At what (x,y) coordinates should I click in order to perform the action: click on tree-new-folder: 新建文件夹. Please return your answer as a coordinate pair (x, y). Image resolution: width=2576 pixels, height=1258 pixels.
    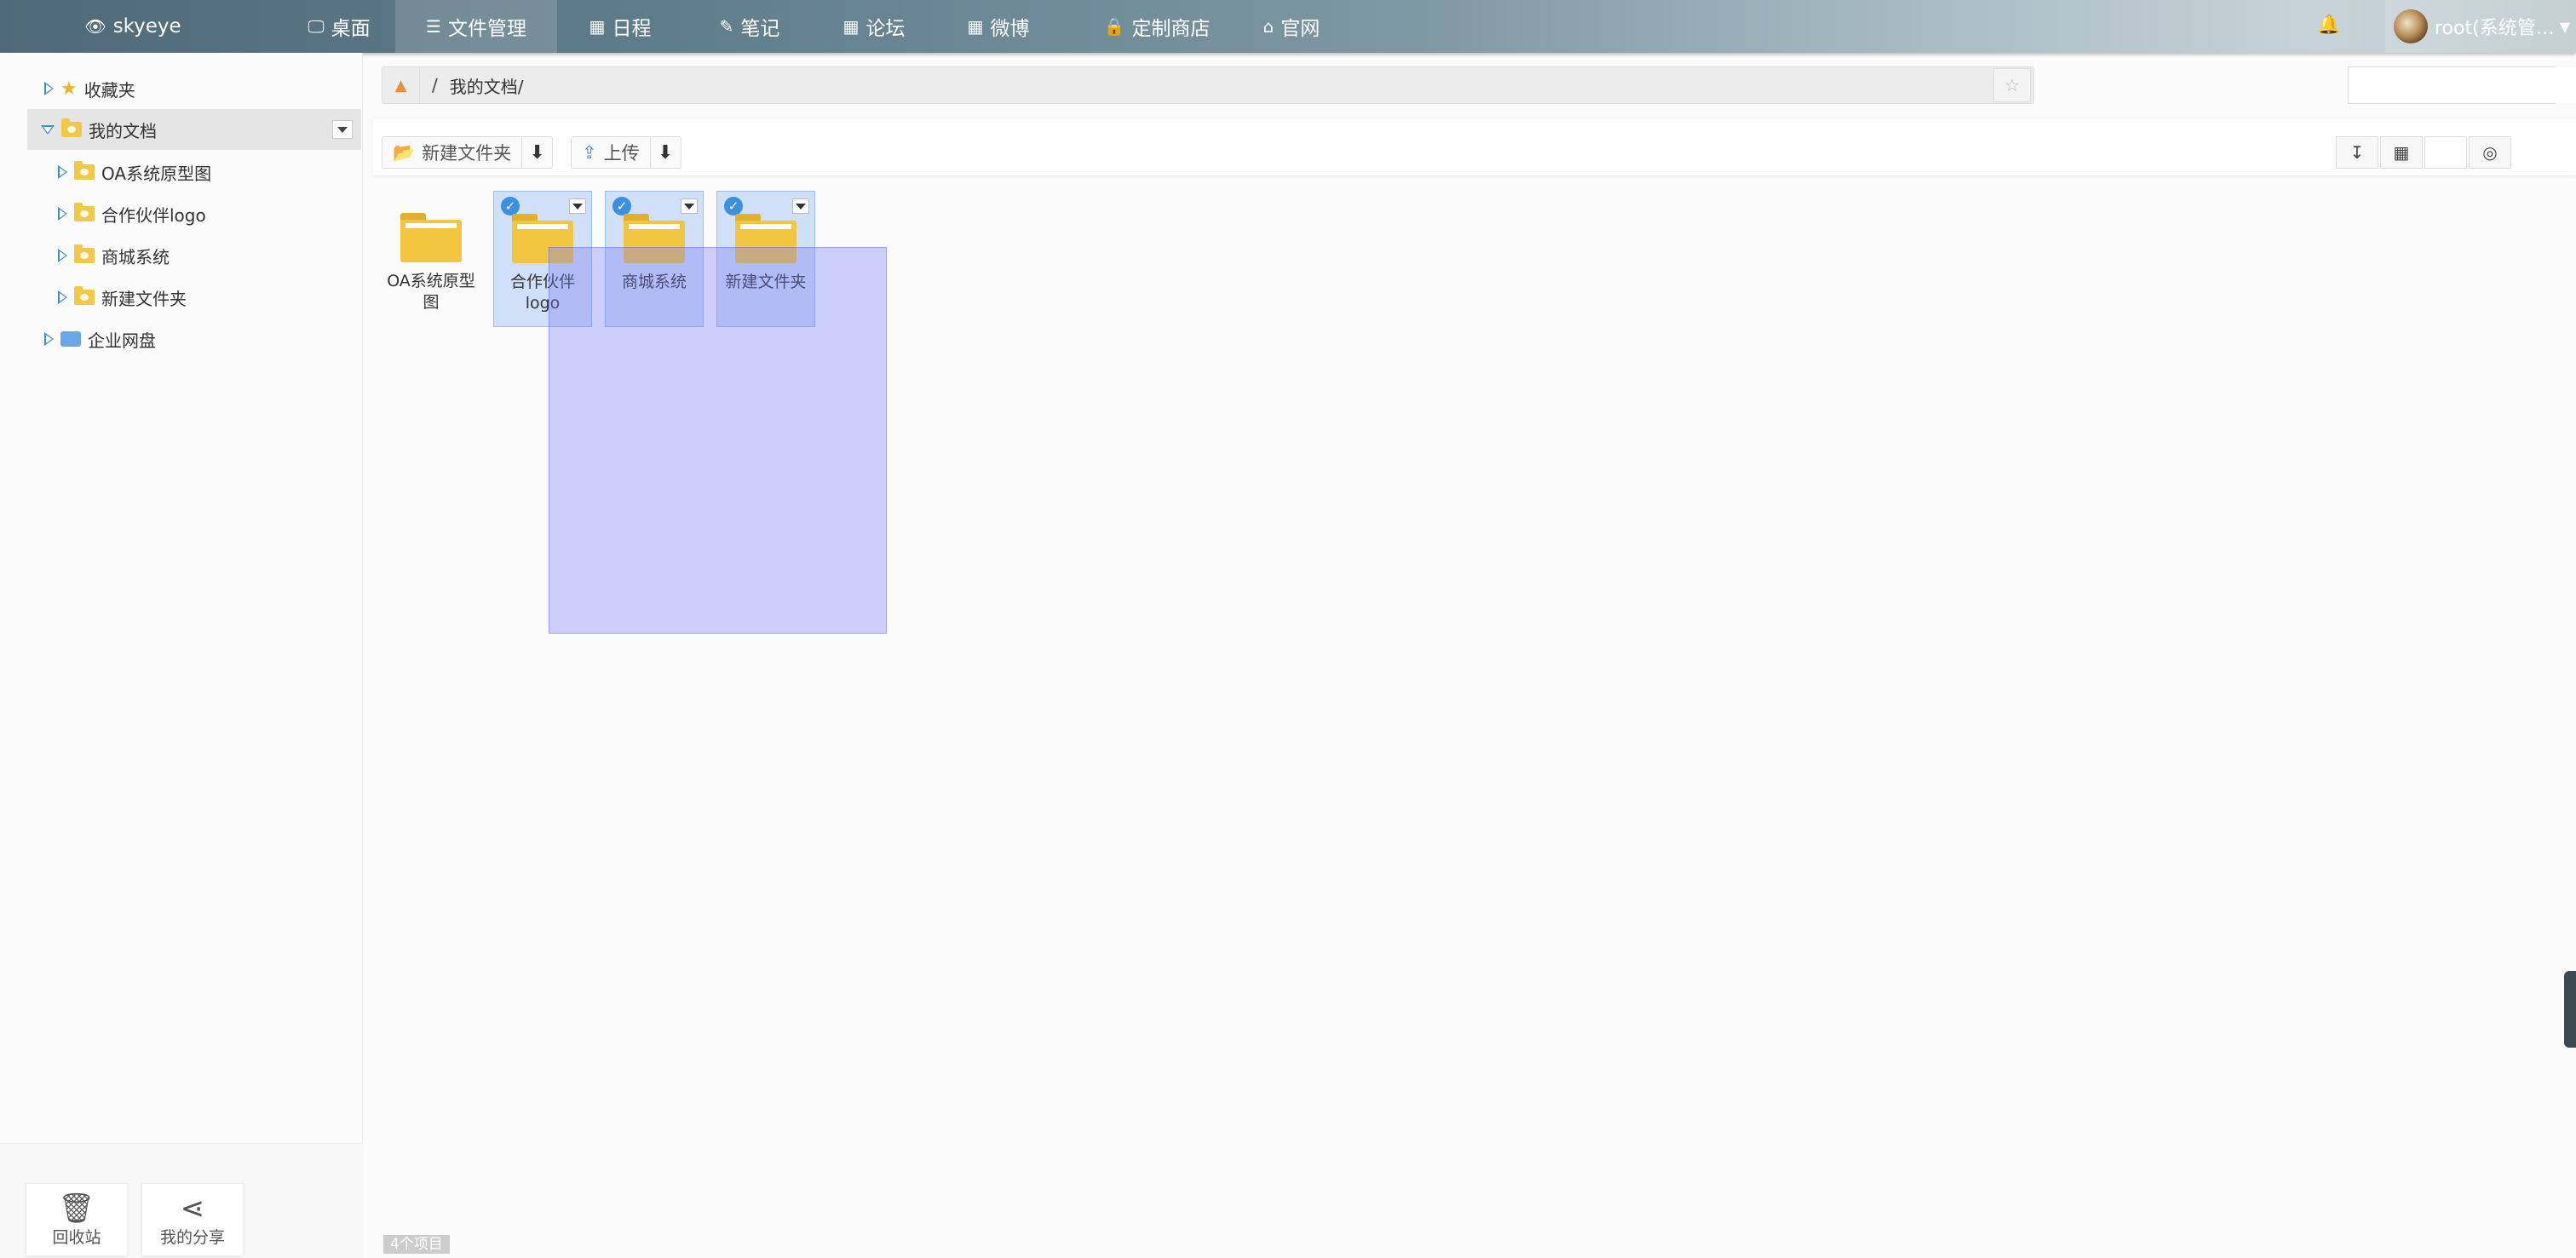
    Looking at the image, I should click on (182, 297).